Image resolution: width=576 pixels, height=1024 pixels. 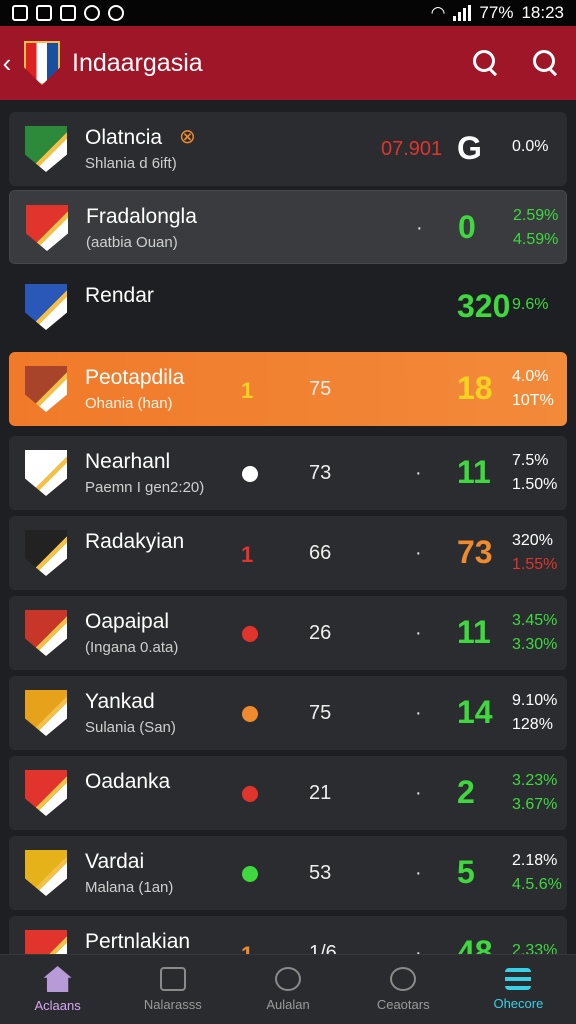 What do you see at coordinates (129, 887) in the screenshot?
I see `team-subtitle: Malana (1an)` at bounding box center [129, 887].